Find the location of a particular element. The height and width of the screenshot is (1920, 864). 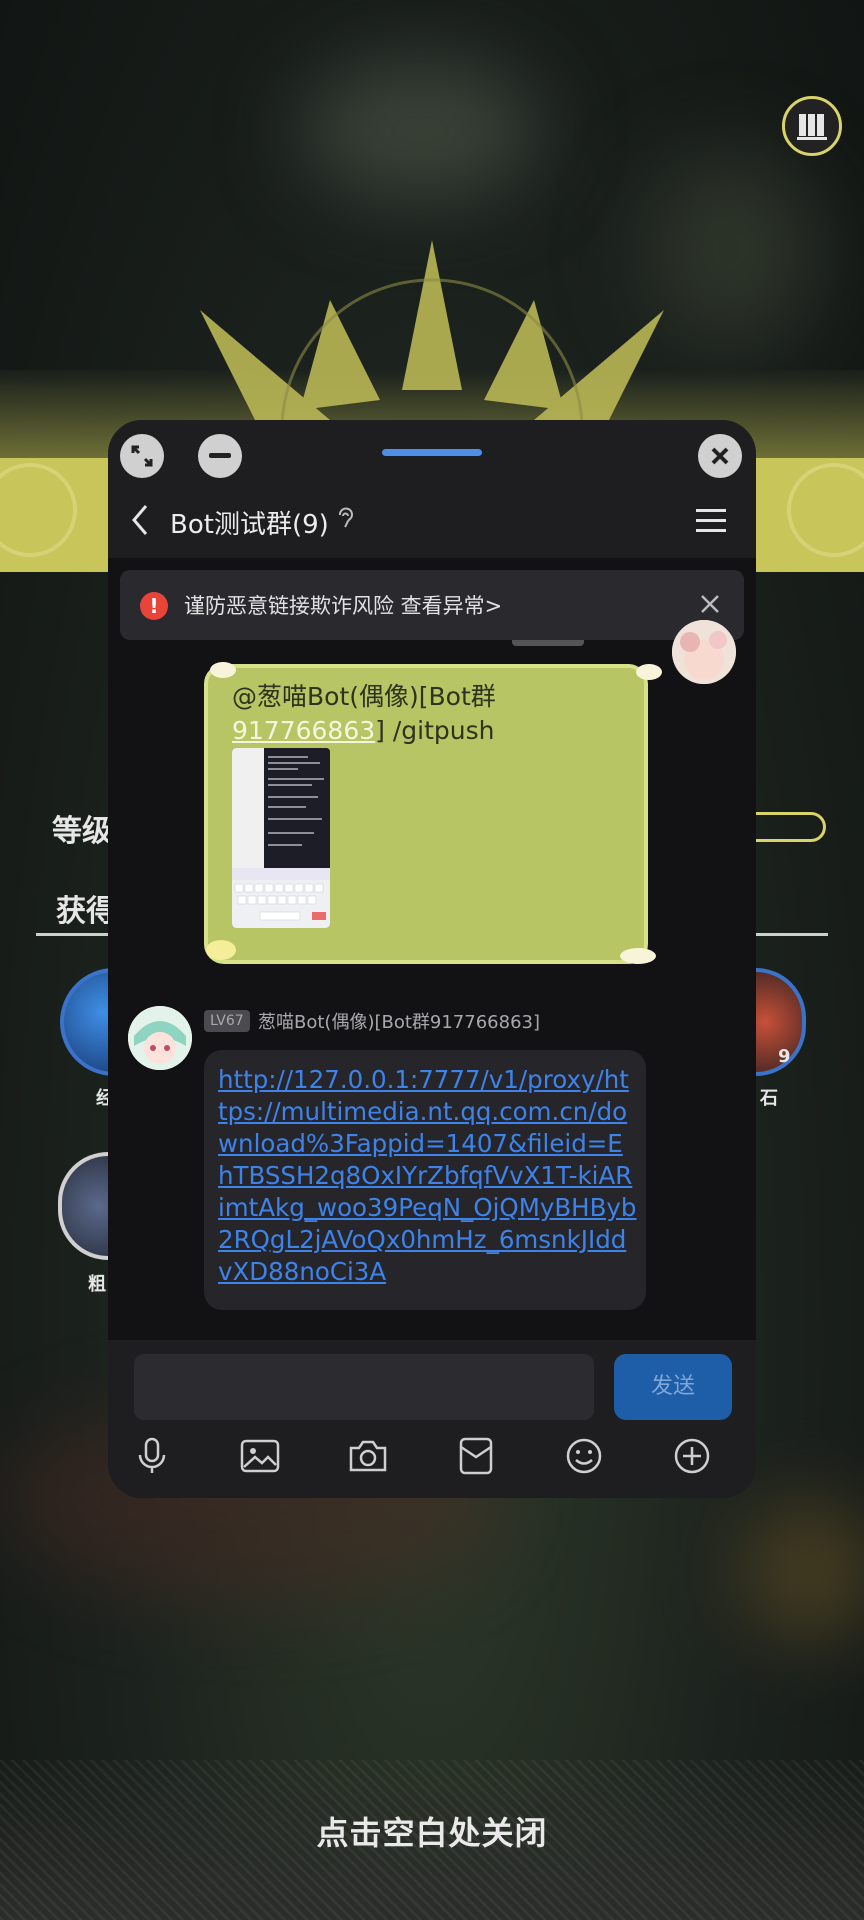

emoji-button is located at coordinates (584, 1456).